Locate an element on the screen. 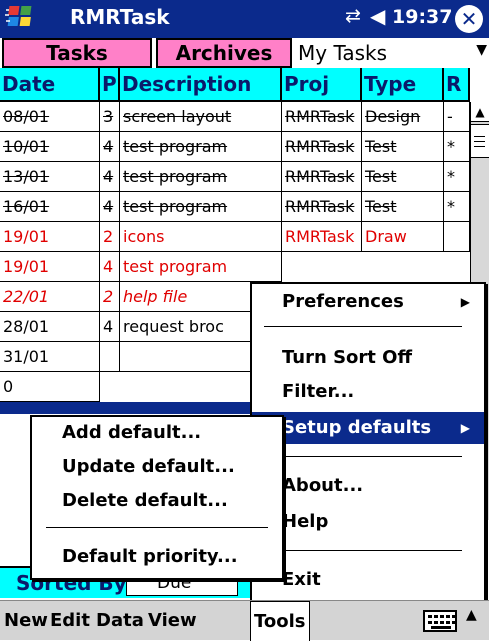 The image size is (489, 642). title-bar: RMRTask ⇄ ◀ 19:37 ✕ is located at coordinates (244, 19).